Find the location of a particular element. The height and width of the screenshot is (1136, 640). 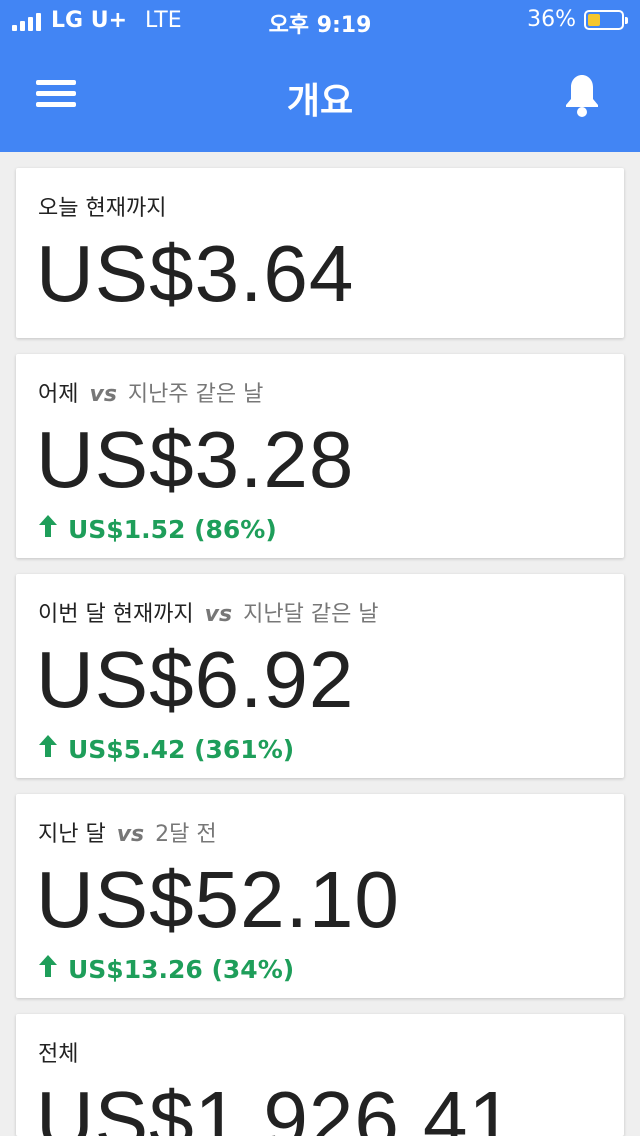

card-label: 오늘 현재까지 is located at coordinates (102, 206).